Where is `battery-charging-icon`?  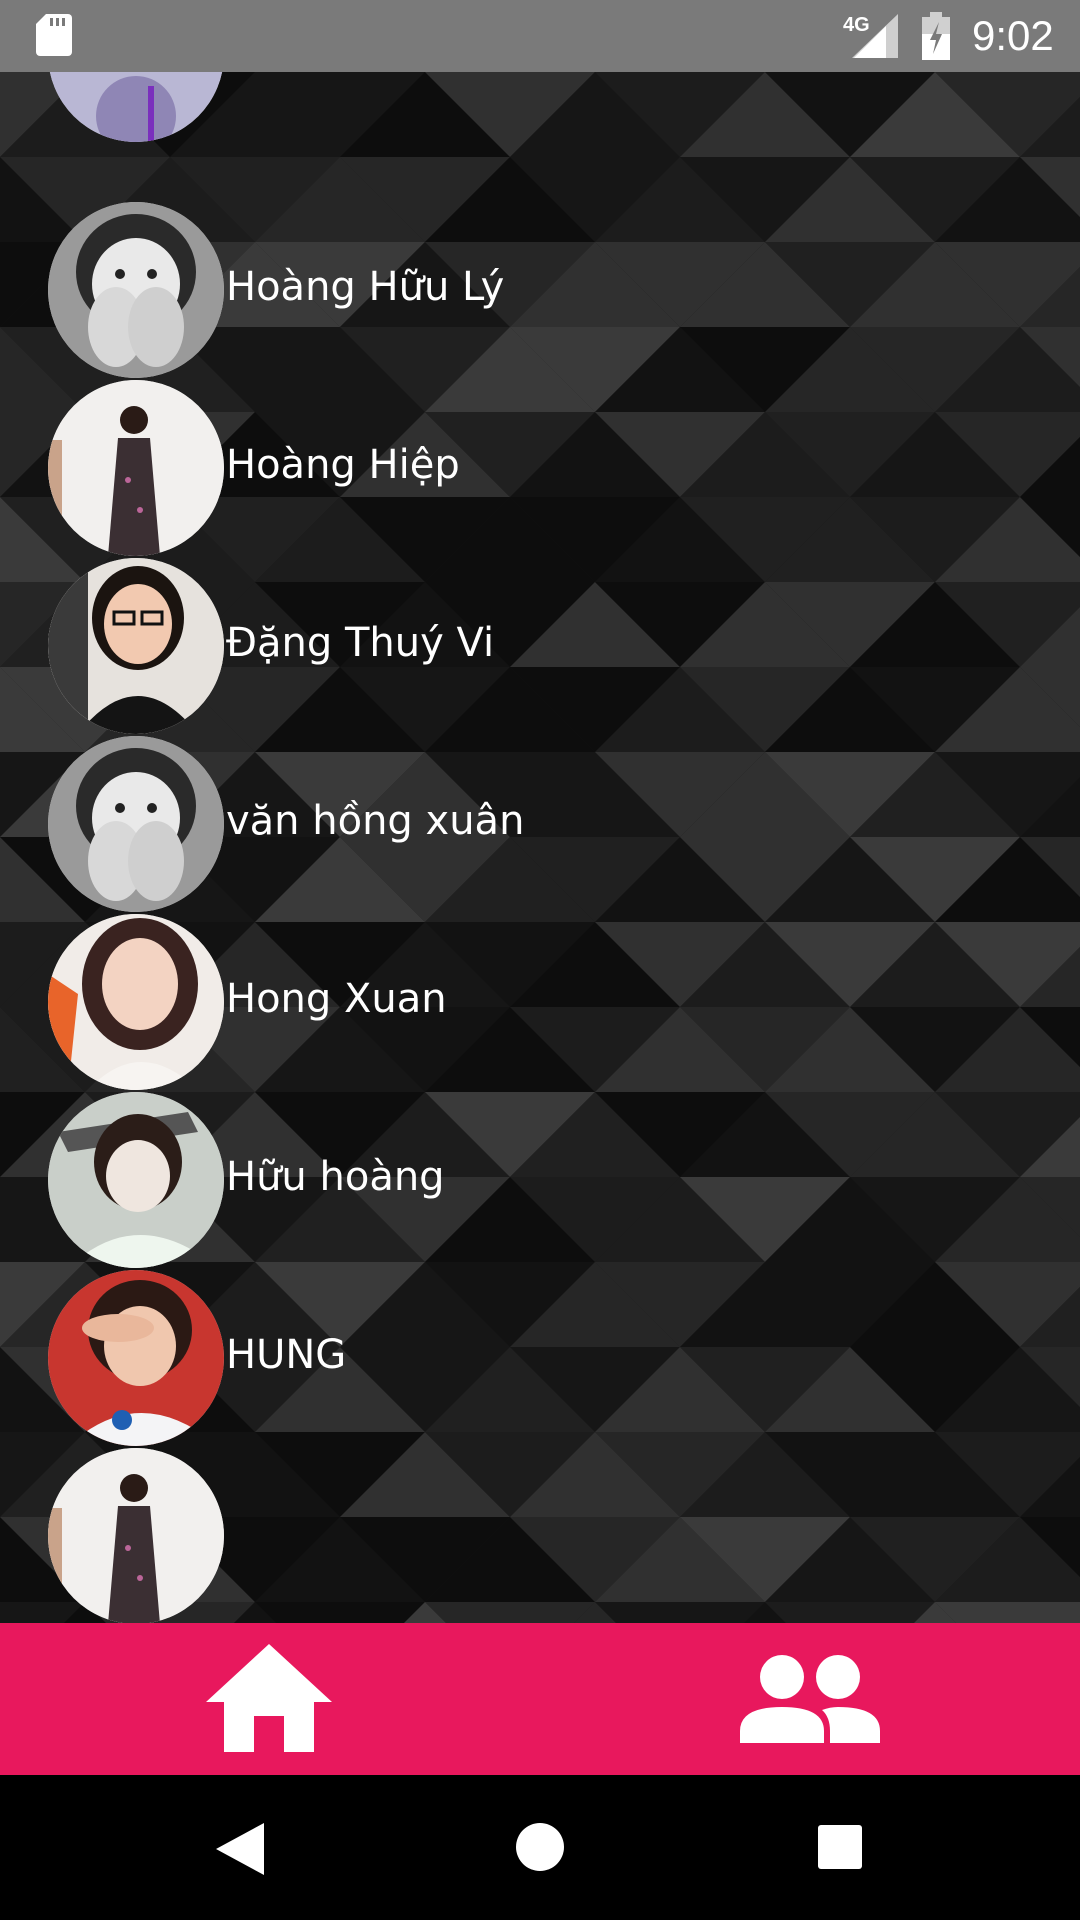
battery-charging-icon is located at coordinates (936, 36).